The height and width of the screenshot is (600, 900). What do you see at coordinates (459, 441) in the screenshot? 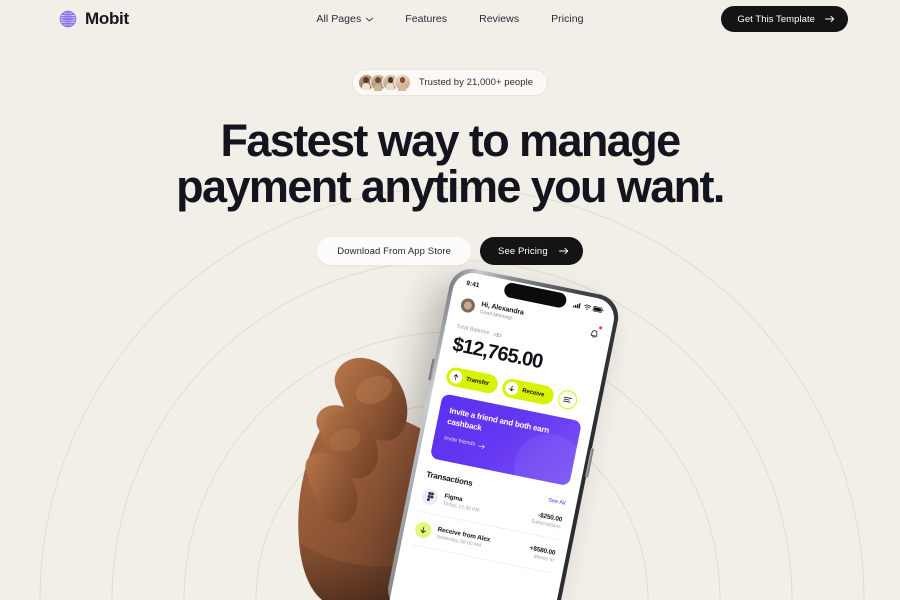
I see `invite-friends-label: Invite friends` at bounding box center [459, 441].